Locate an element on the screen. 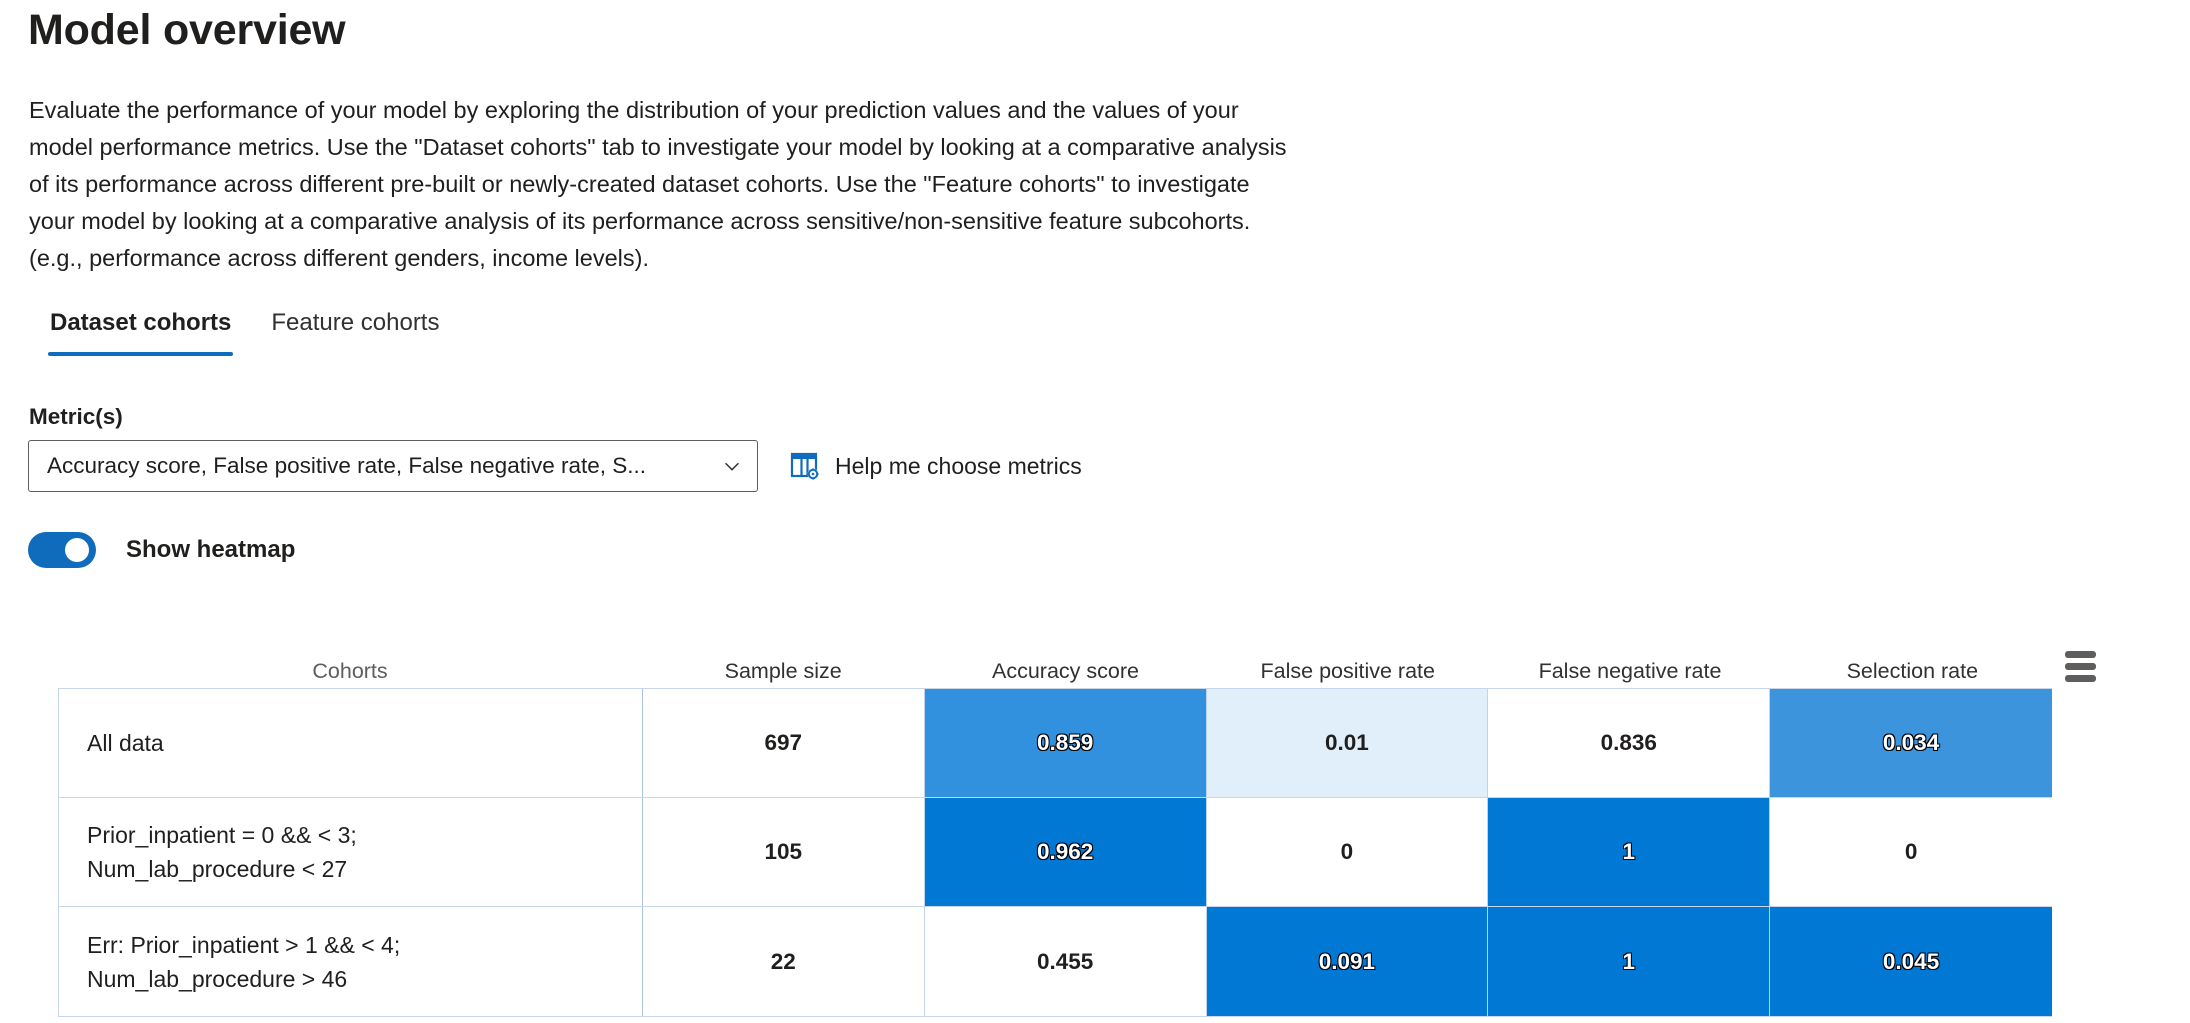  tab-feature-cohorts: Feature cohorts is located at coordinates (355, 332).